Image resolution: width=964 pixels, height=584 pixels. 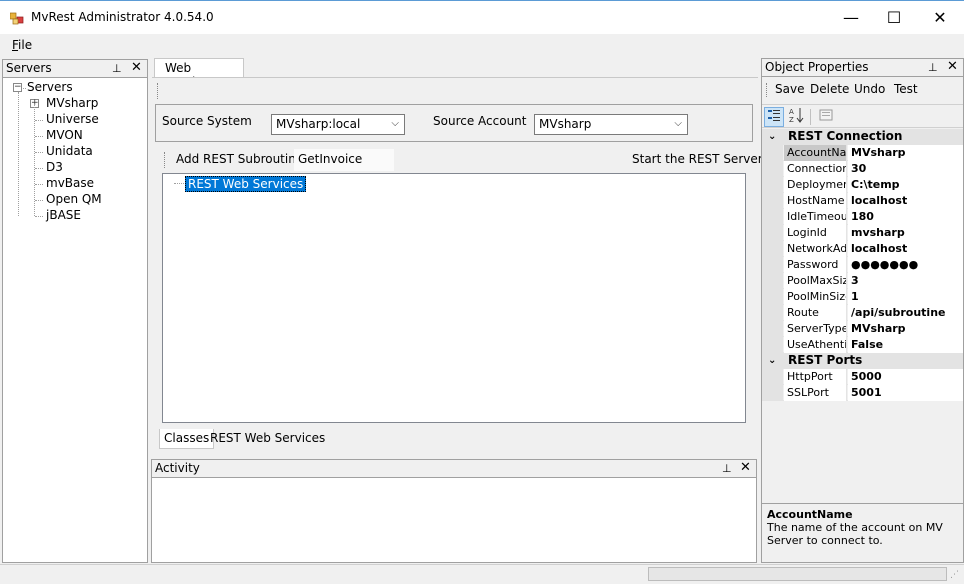 I want to click on collapse-icon: −, so click(x=17, y=87).